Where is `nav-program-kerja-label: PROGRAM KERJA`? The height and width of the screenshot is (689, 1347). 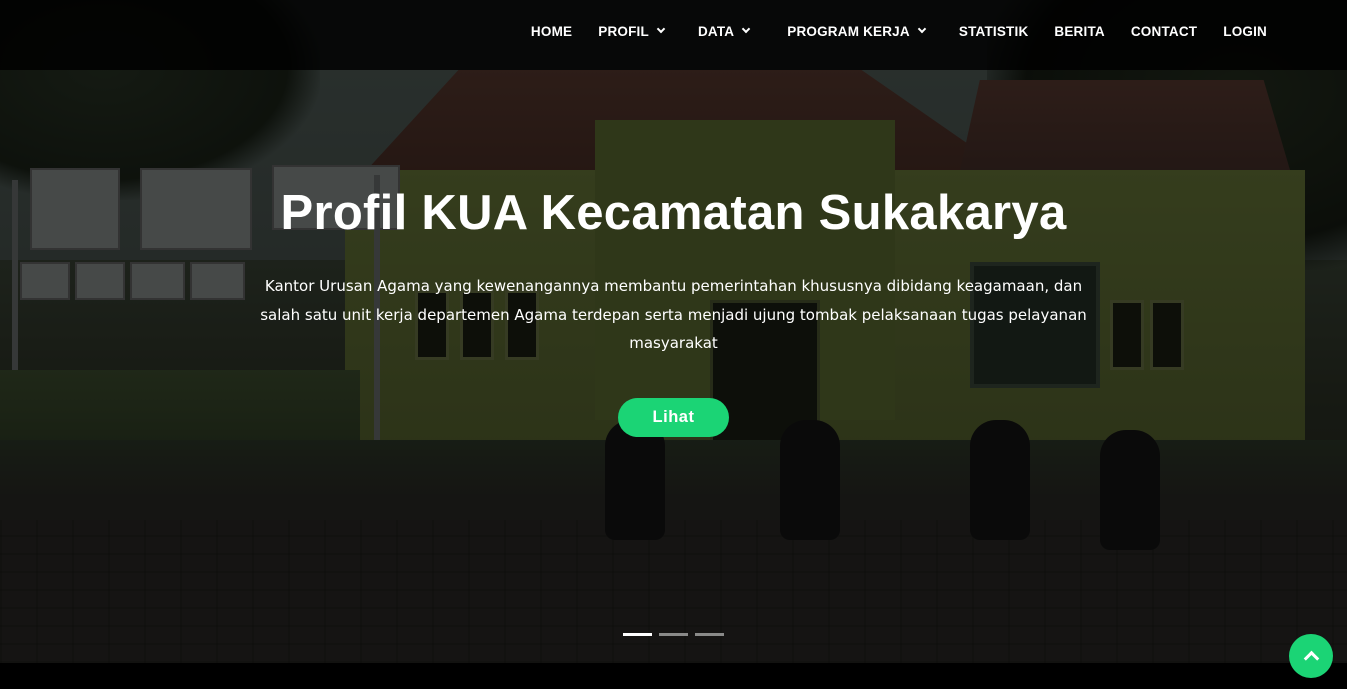
nav-program-kerja-label: PROGRAM KERJA is located at coordinates (848, 31).